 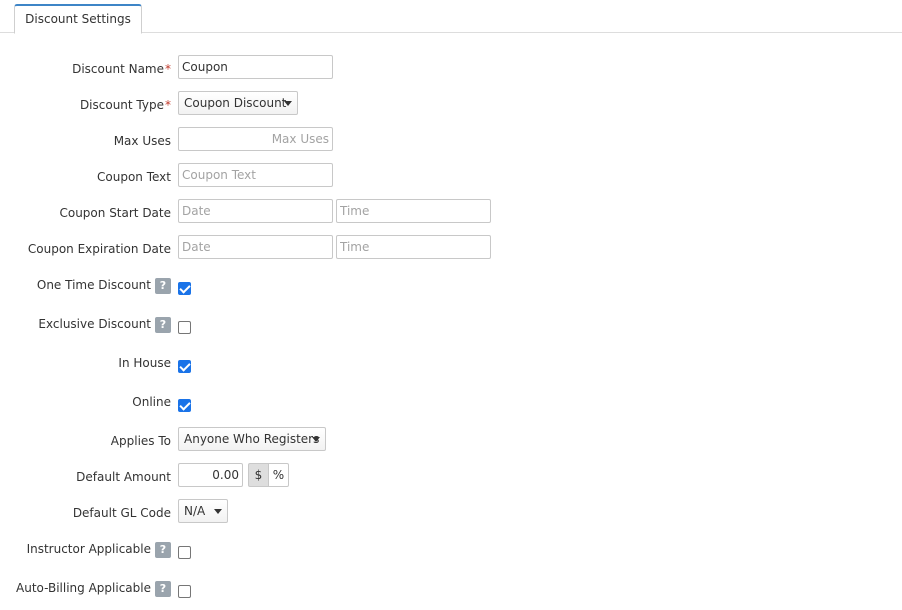 I want to click on applies-to-value: Anyone Who Registers, so click(x=252, y=439).